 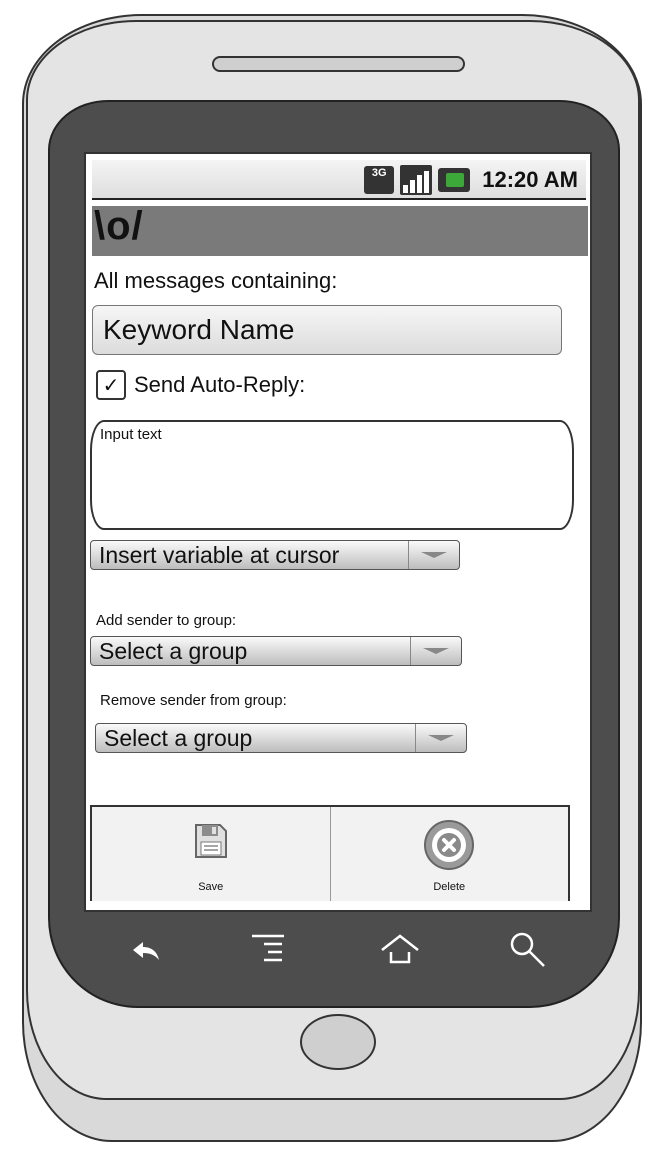 What do you see at coordinates (340, 230) in the screenshot?
I see `app-title-bar: \o/` at bounding box center [340, 230].